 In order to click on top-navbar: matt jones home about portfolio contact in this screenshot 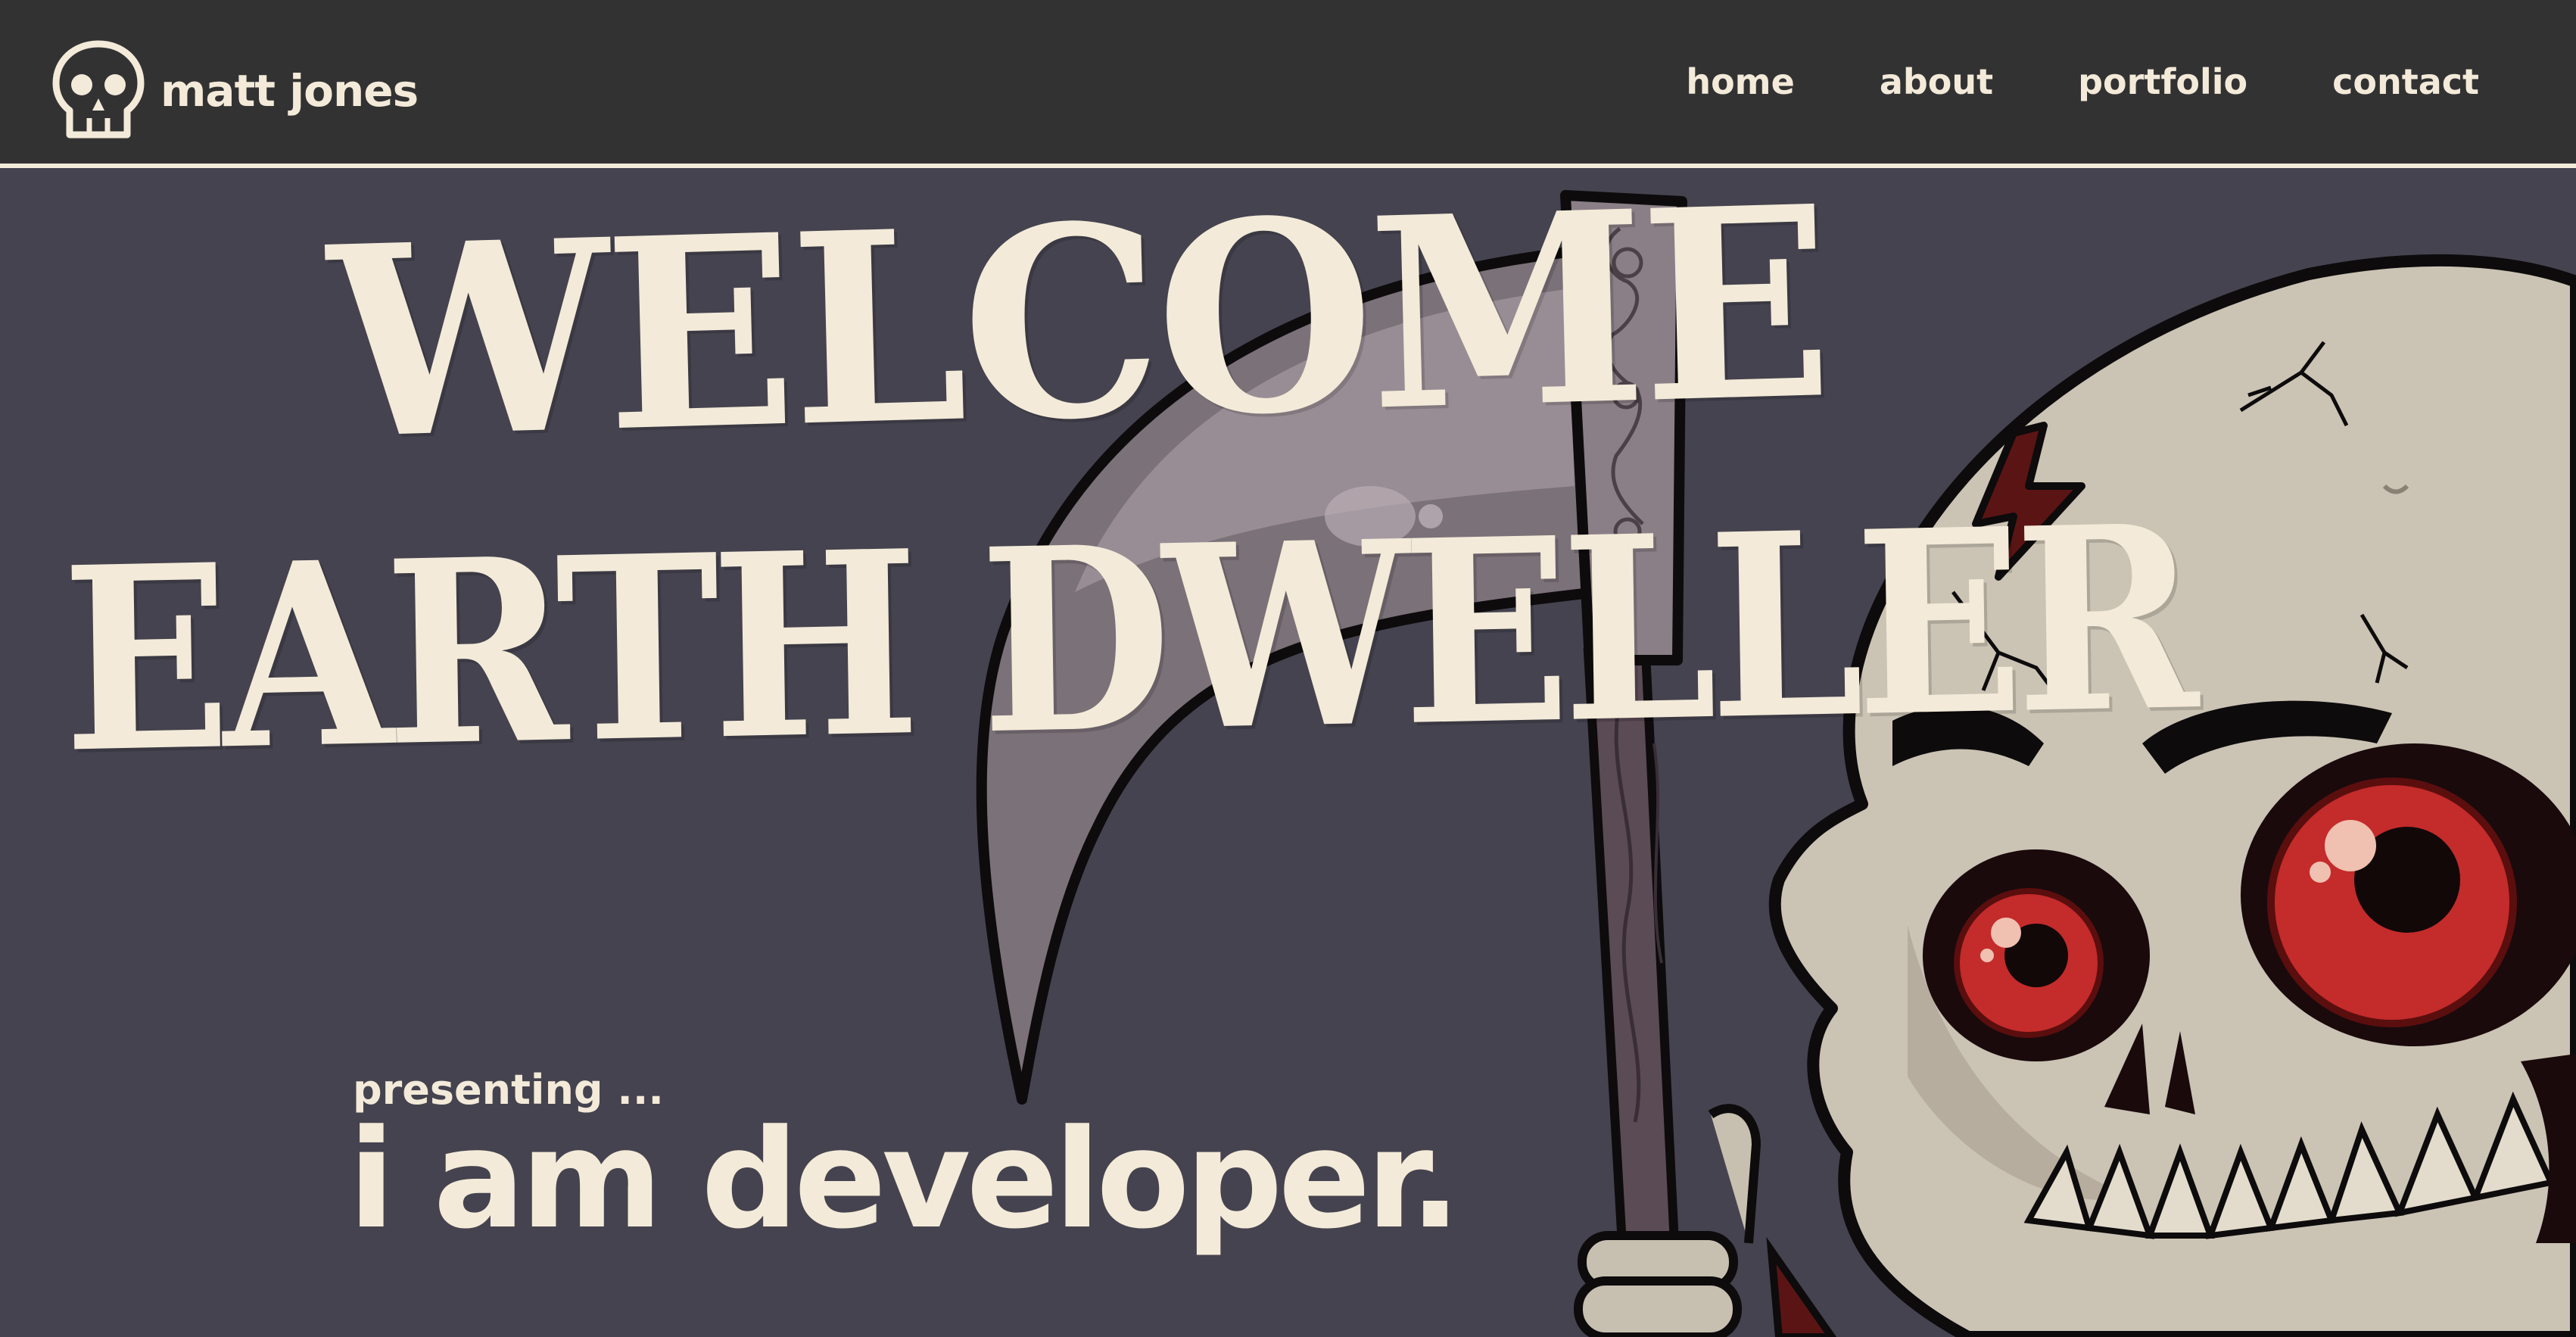, I will do `click(1288, 84)`.